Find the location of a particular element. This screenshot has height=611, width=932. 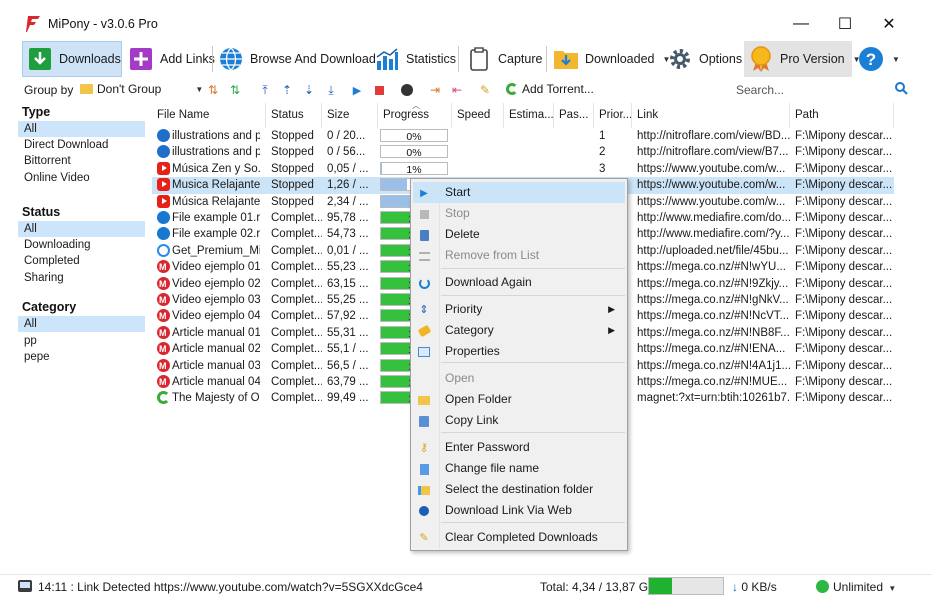

status-item-completed: Completed is located at coordinates (81, 261).